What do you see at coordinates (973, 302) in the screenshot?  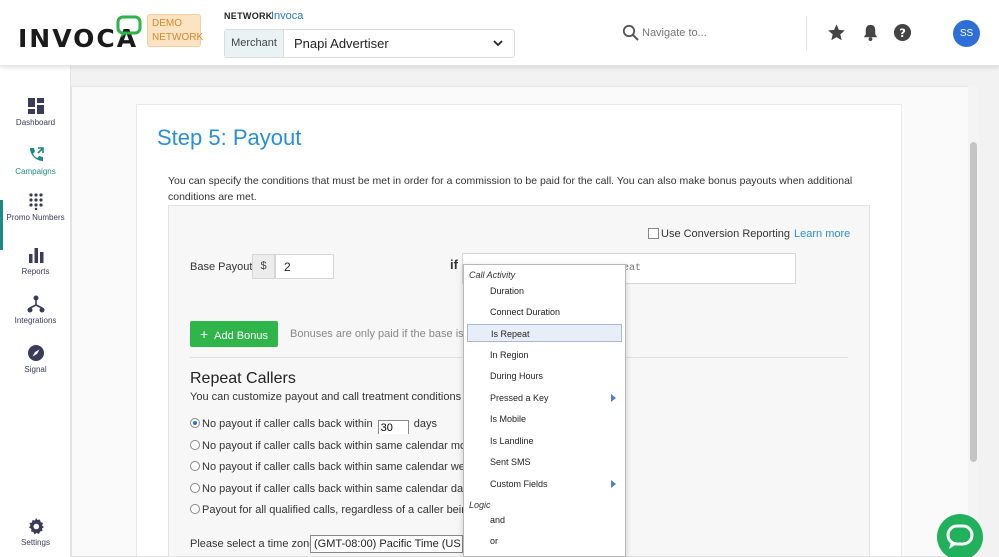 I see `scrollbar-thumb` at bounding box center [973, 302].